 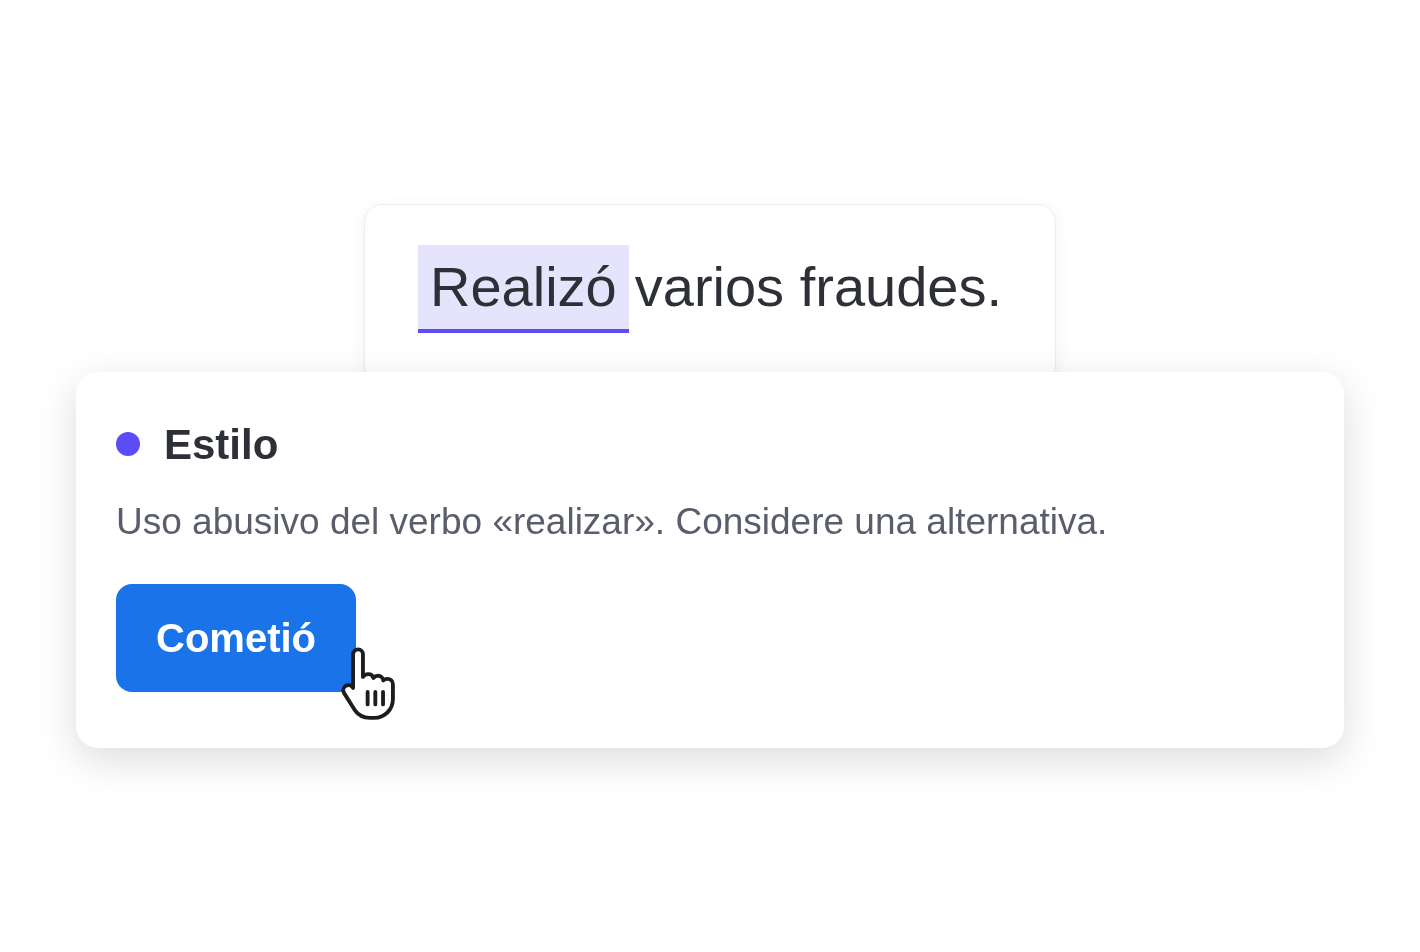 I want to click on suggestion-message: Uso abusivo del verbo «realizar». Considere una alternativa., so click(x=612, y=522).